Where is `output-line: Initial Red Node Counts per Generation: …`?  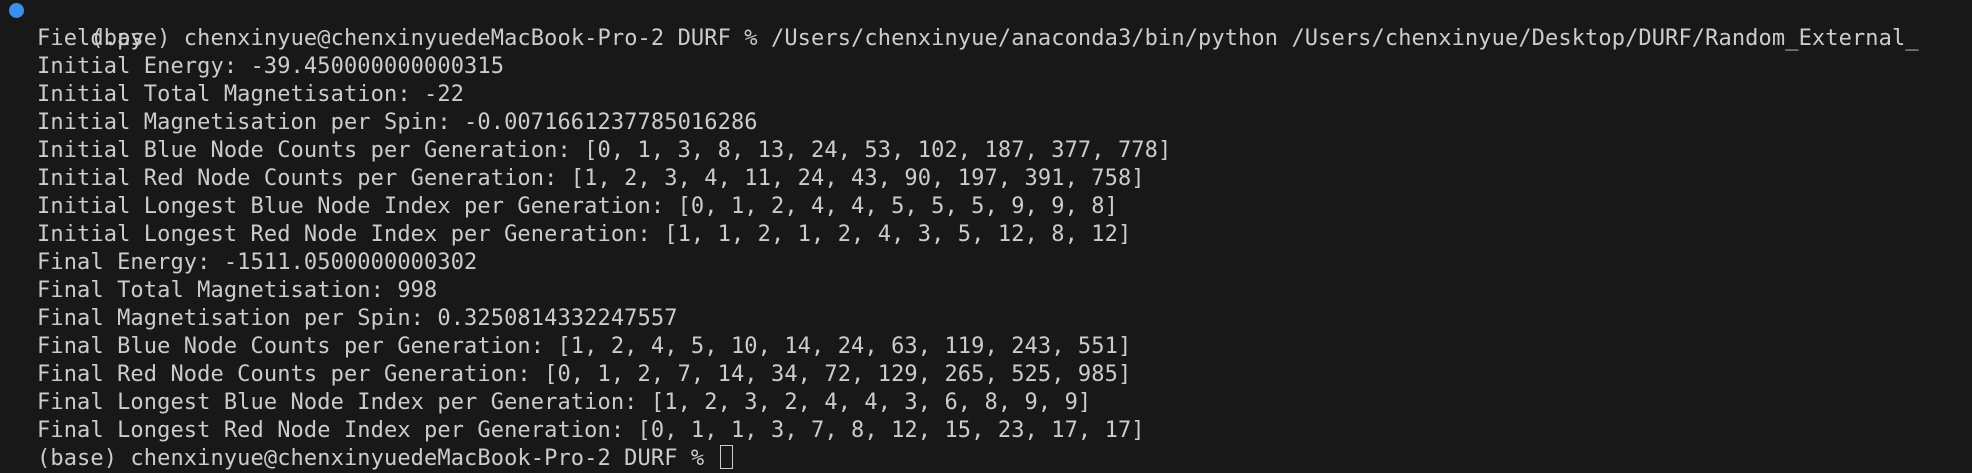 output-line: Initial Red Node Counts per Generation: … is located at coordinates (591, 178).